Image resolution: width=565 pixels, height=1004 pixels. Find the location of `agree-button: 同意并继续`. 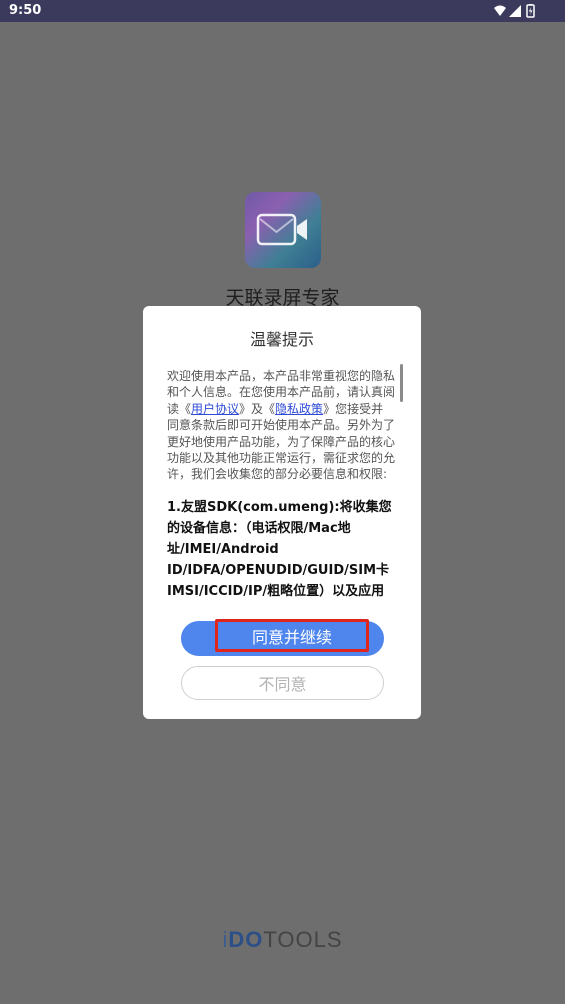

agree-button: 同意并继续 is located at coordinates (282, 637).